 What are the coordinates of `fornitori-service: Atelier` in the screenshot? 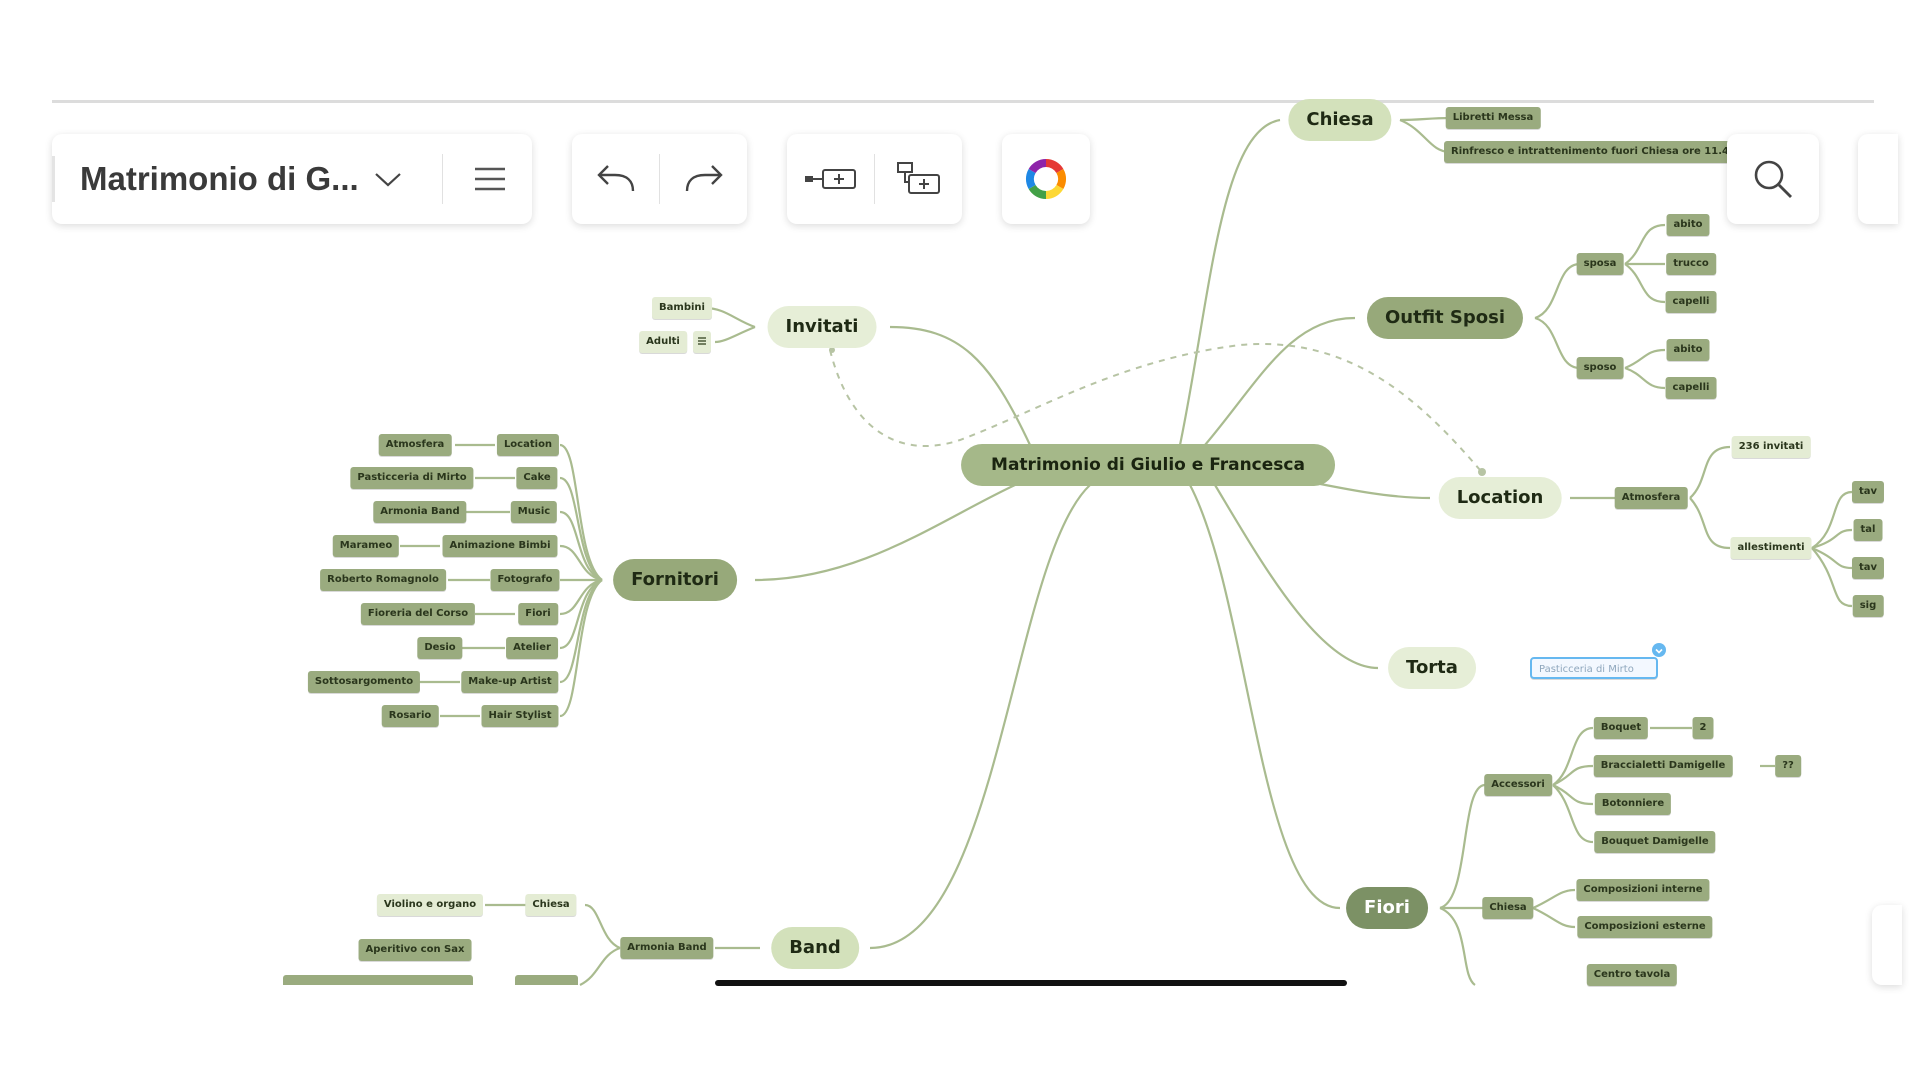 It's located at (532, 648).